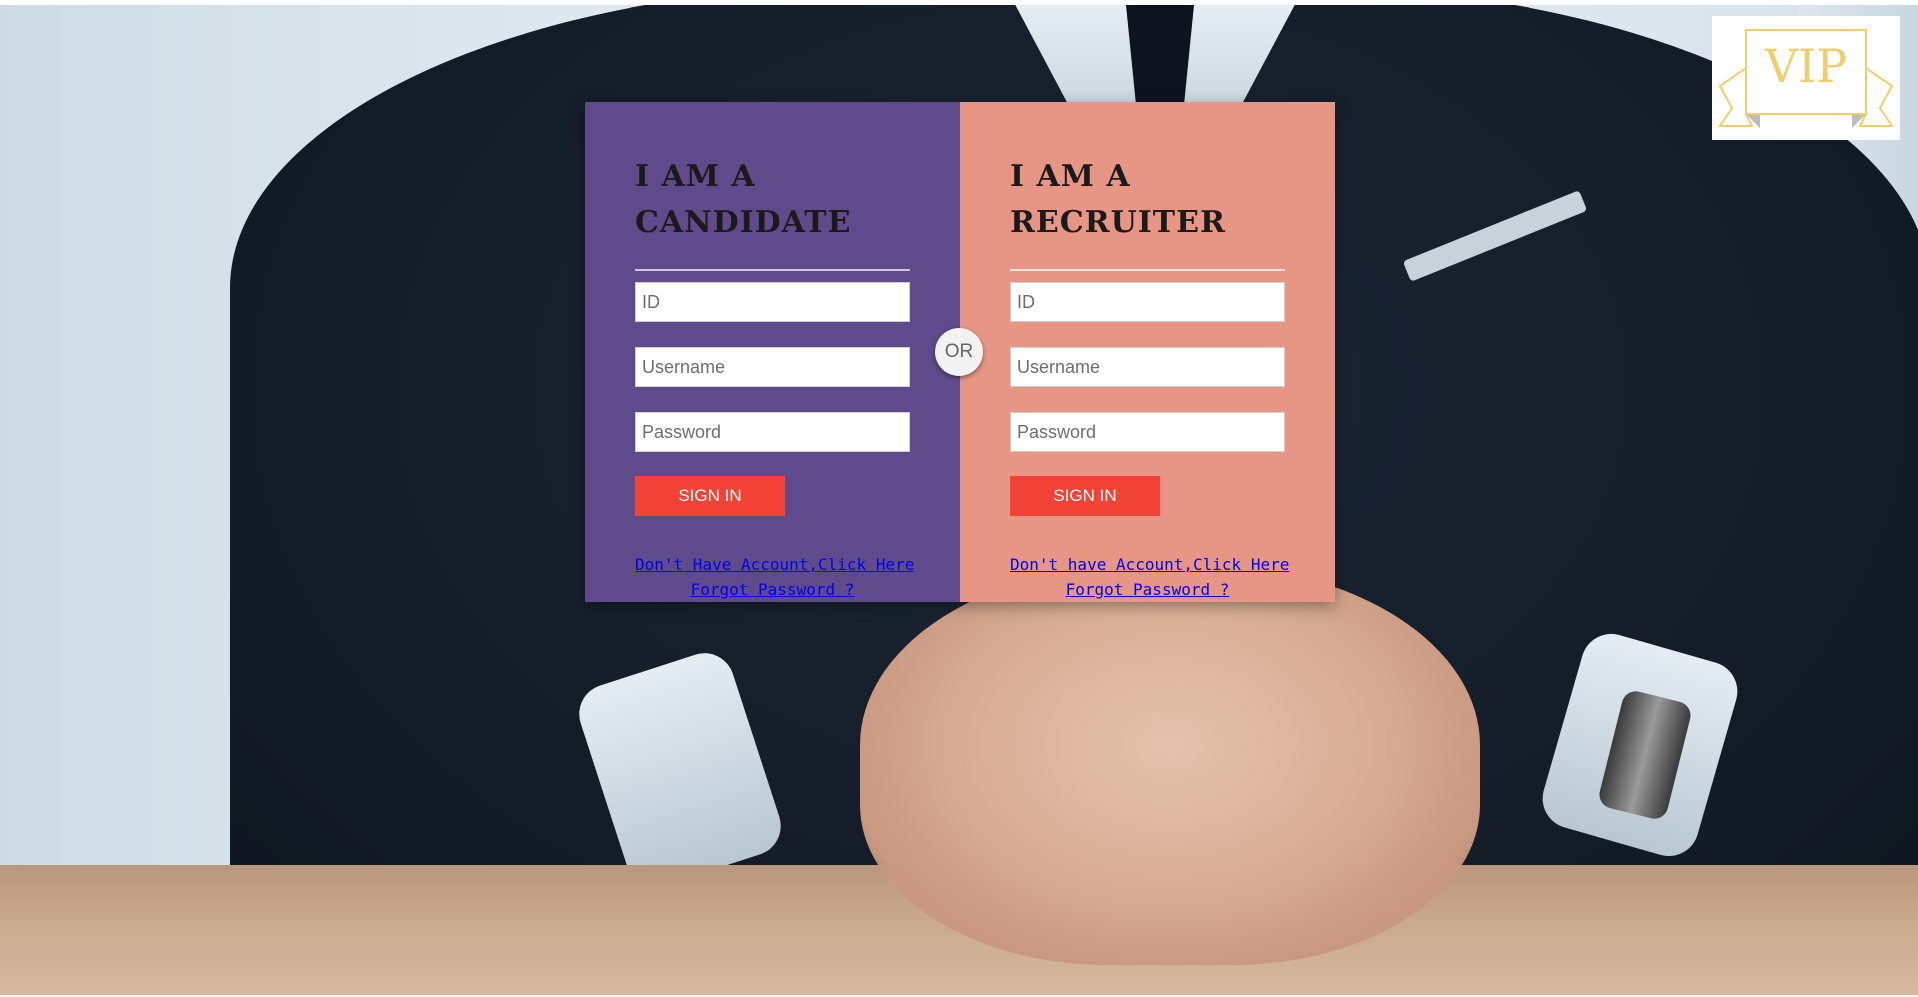 The image size is (1918, 997). I want to click on vip-logo: VIP, so click(1806, 78).